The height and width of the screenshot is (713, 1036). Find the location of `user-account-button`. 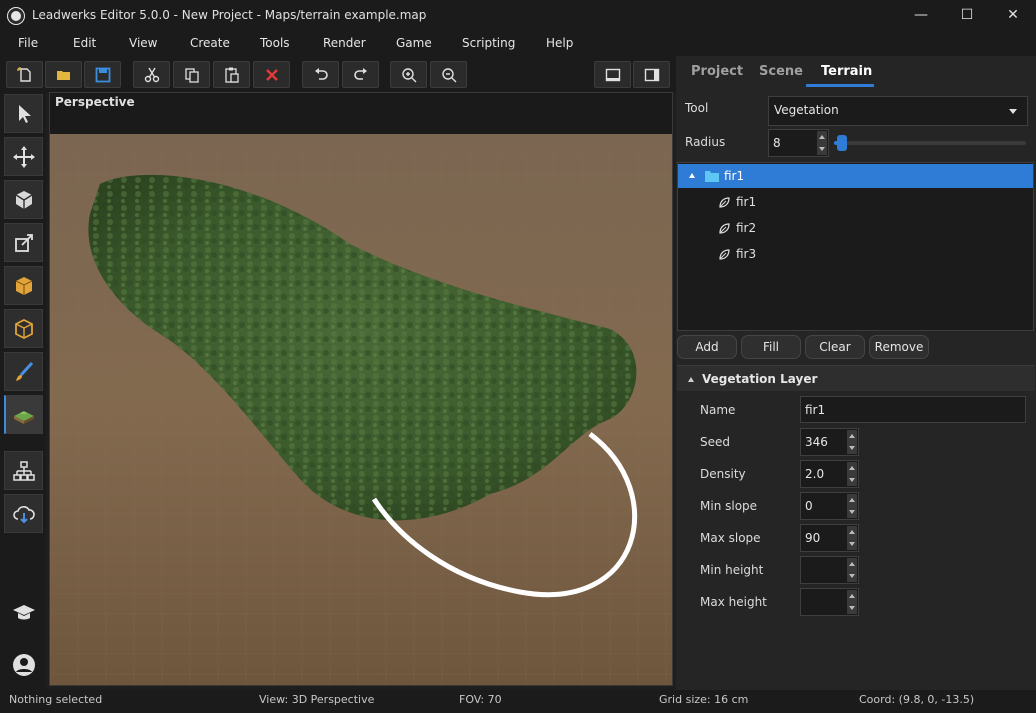

user-account-button is located at coordinates (23, 664).